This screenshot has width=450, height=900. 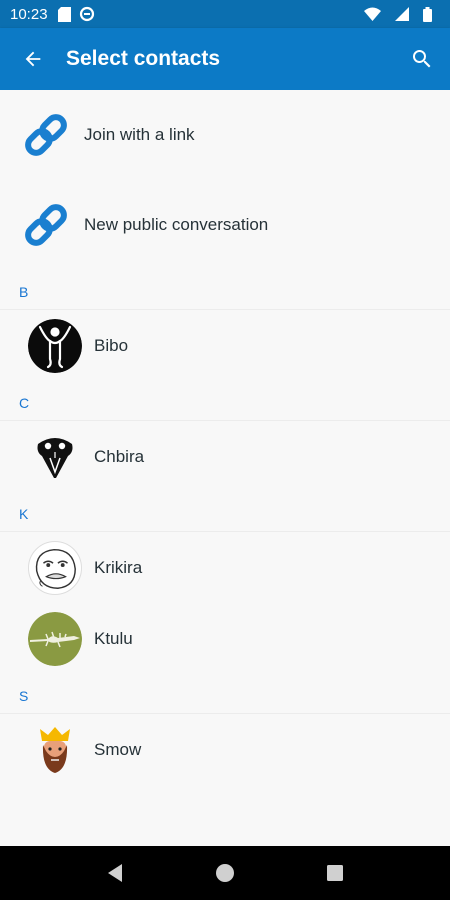 What do you see at coordinates (225, 135) in the screenshot?
I see `join-with-link-row: Join with a link` at bounding box center [225, 135].